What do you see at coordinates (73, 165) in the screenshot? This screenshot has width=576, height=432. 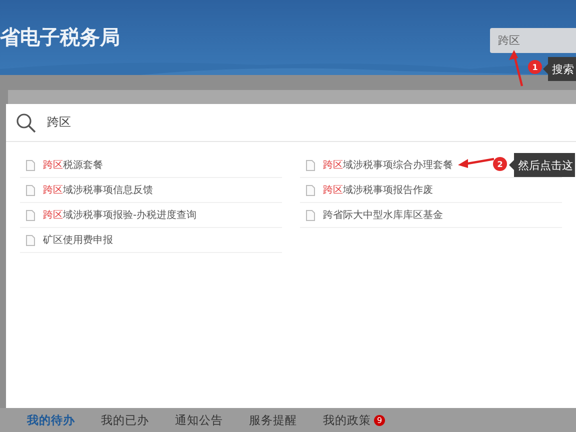 I see `search-result-link: 跨区税源套餐` at bounding box center [73, 165].